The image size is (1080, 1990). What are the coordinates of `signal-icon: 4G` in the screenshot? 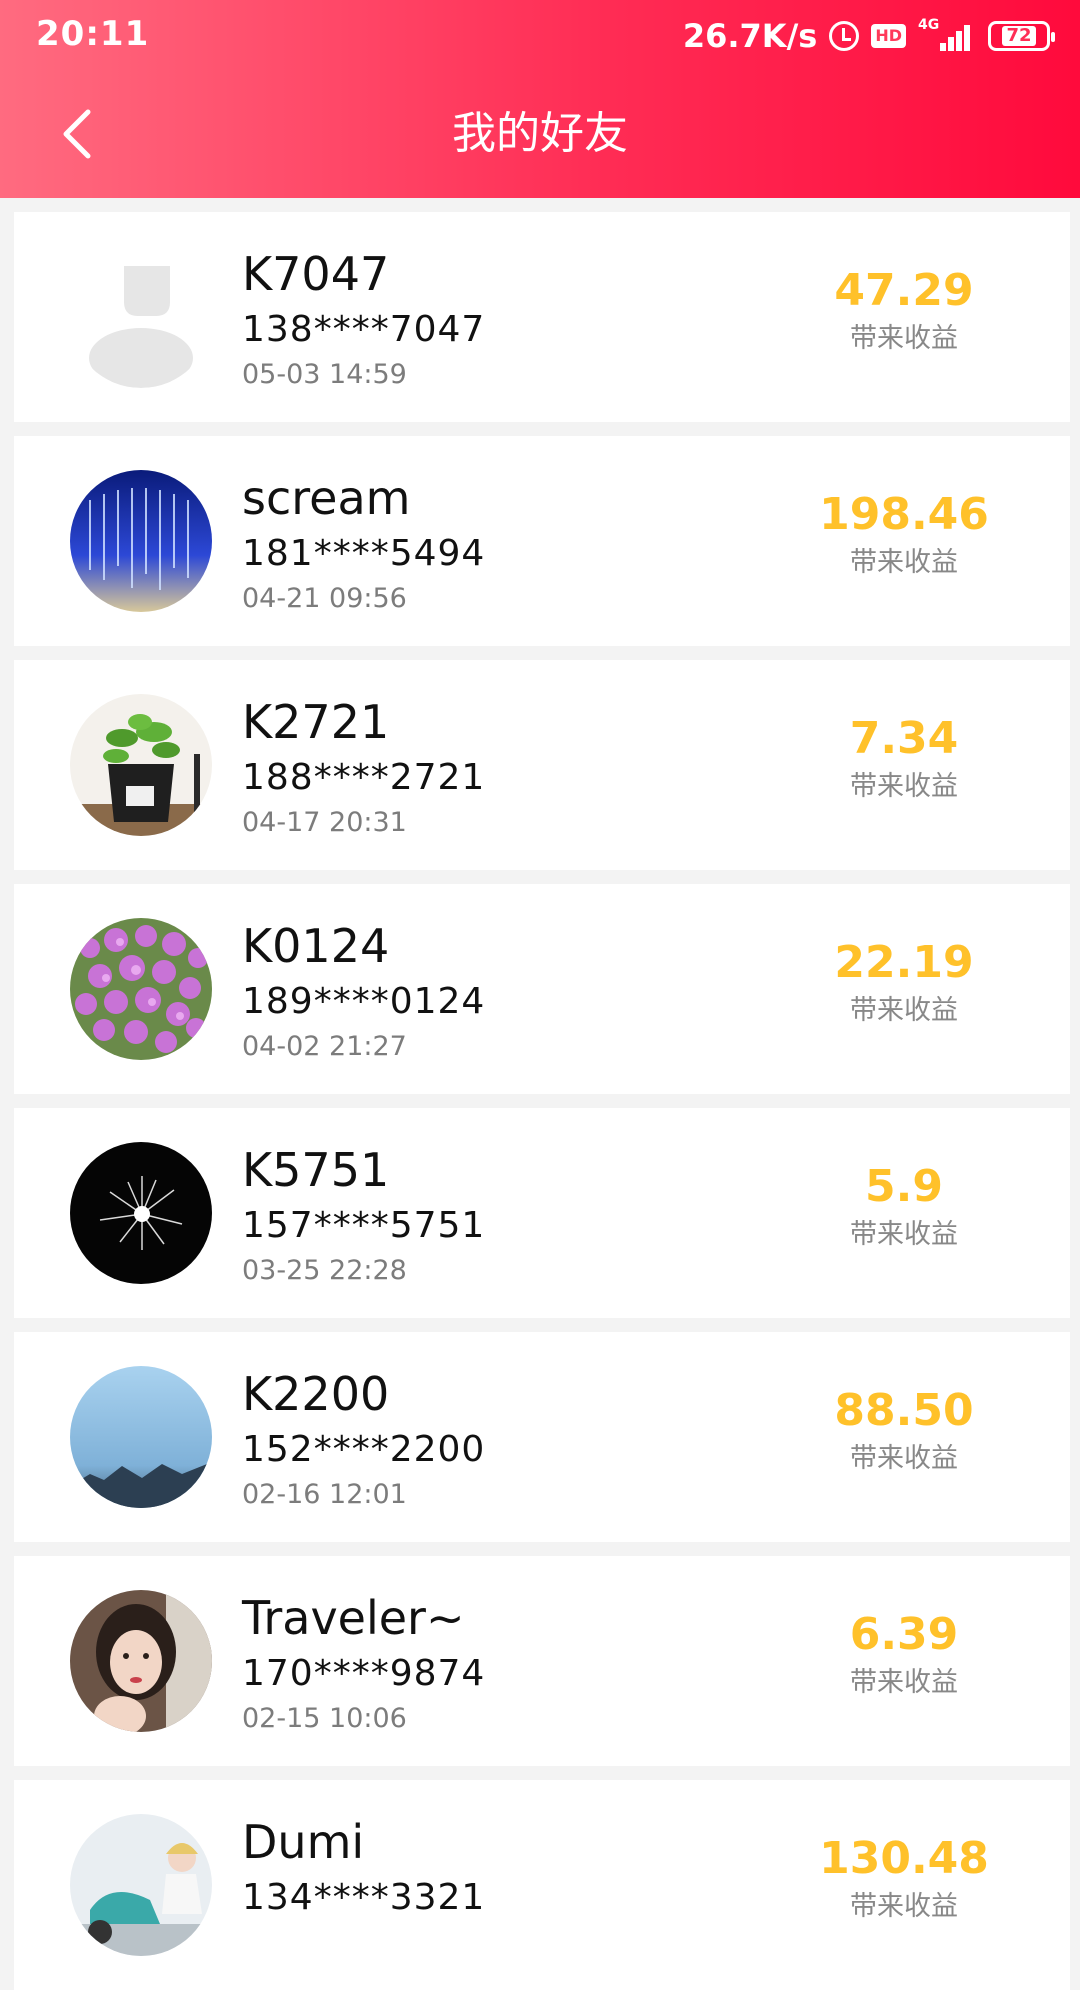 It's located at (947, 35).